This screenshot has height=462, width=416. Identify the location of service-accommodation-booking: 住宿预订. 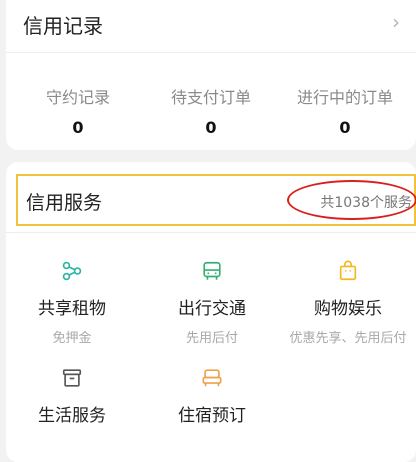
(212, 396).